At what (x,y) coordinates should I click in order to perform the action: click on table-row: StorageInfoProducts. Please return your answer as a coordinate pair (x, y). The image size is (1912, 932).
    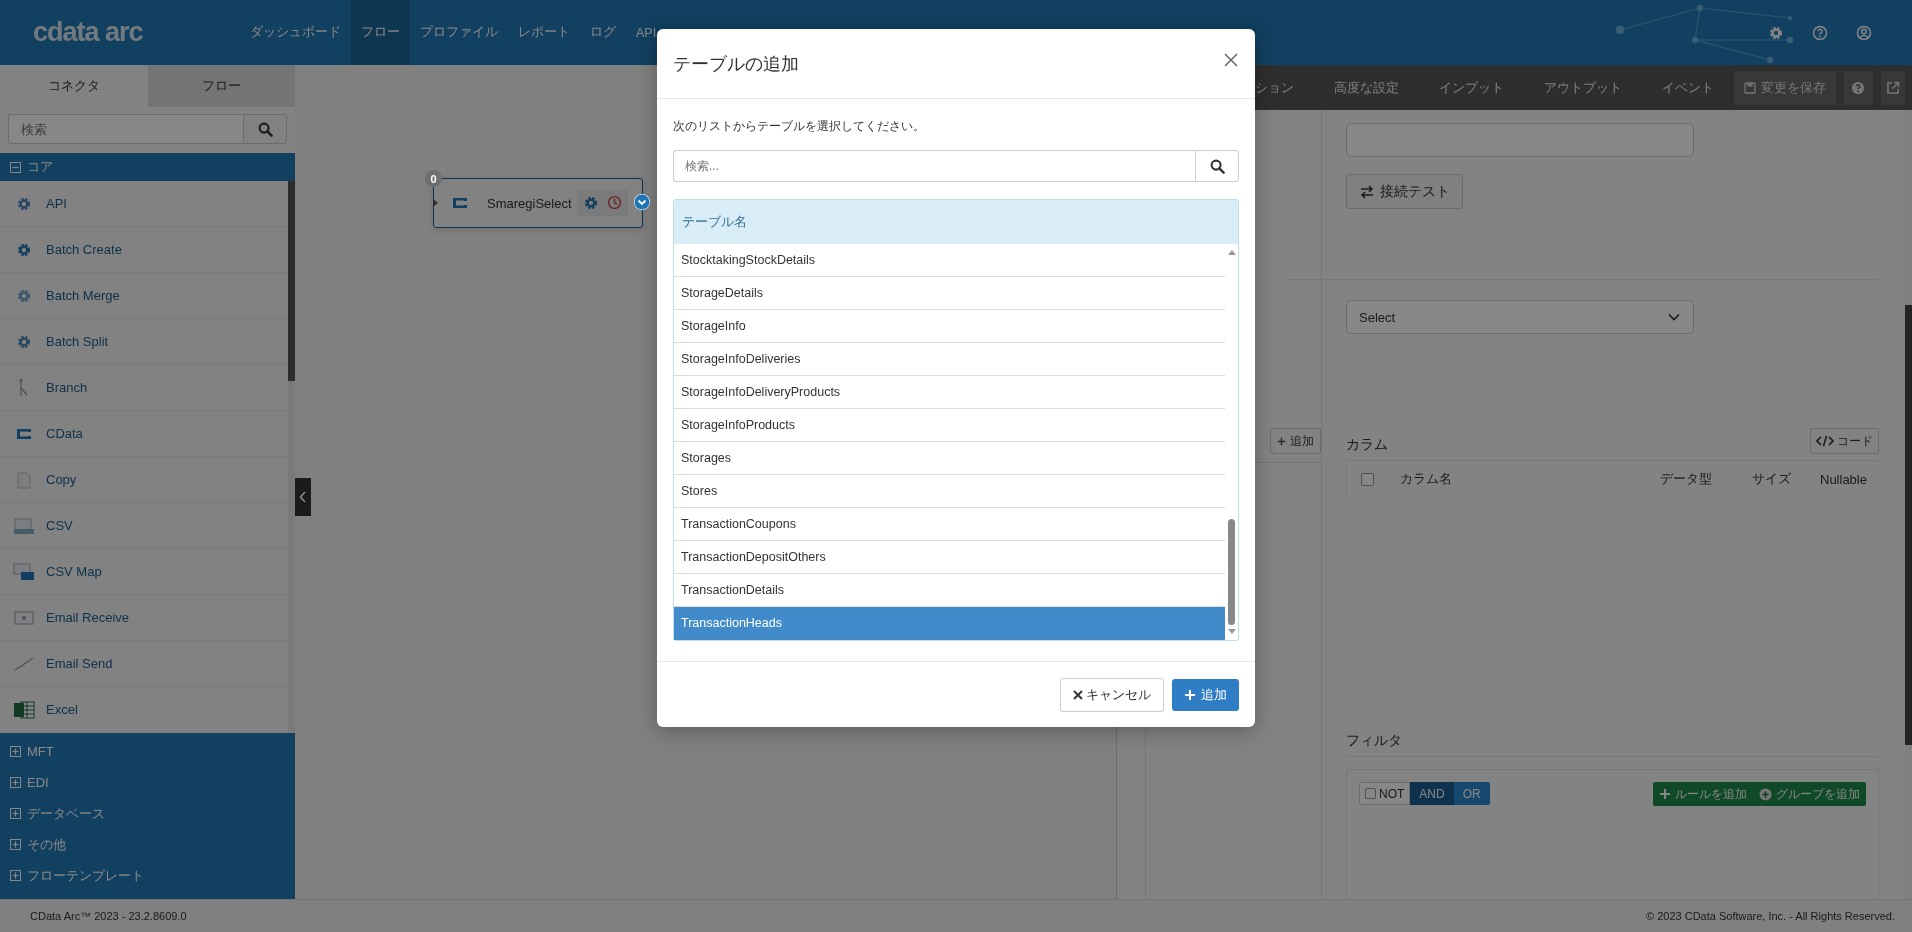
    Looking at the image, I should click on (949, 425).